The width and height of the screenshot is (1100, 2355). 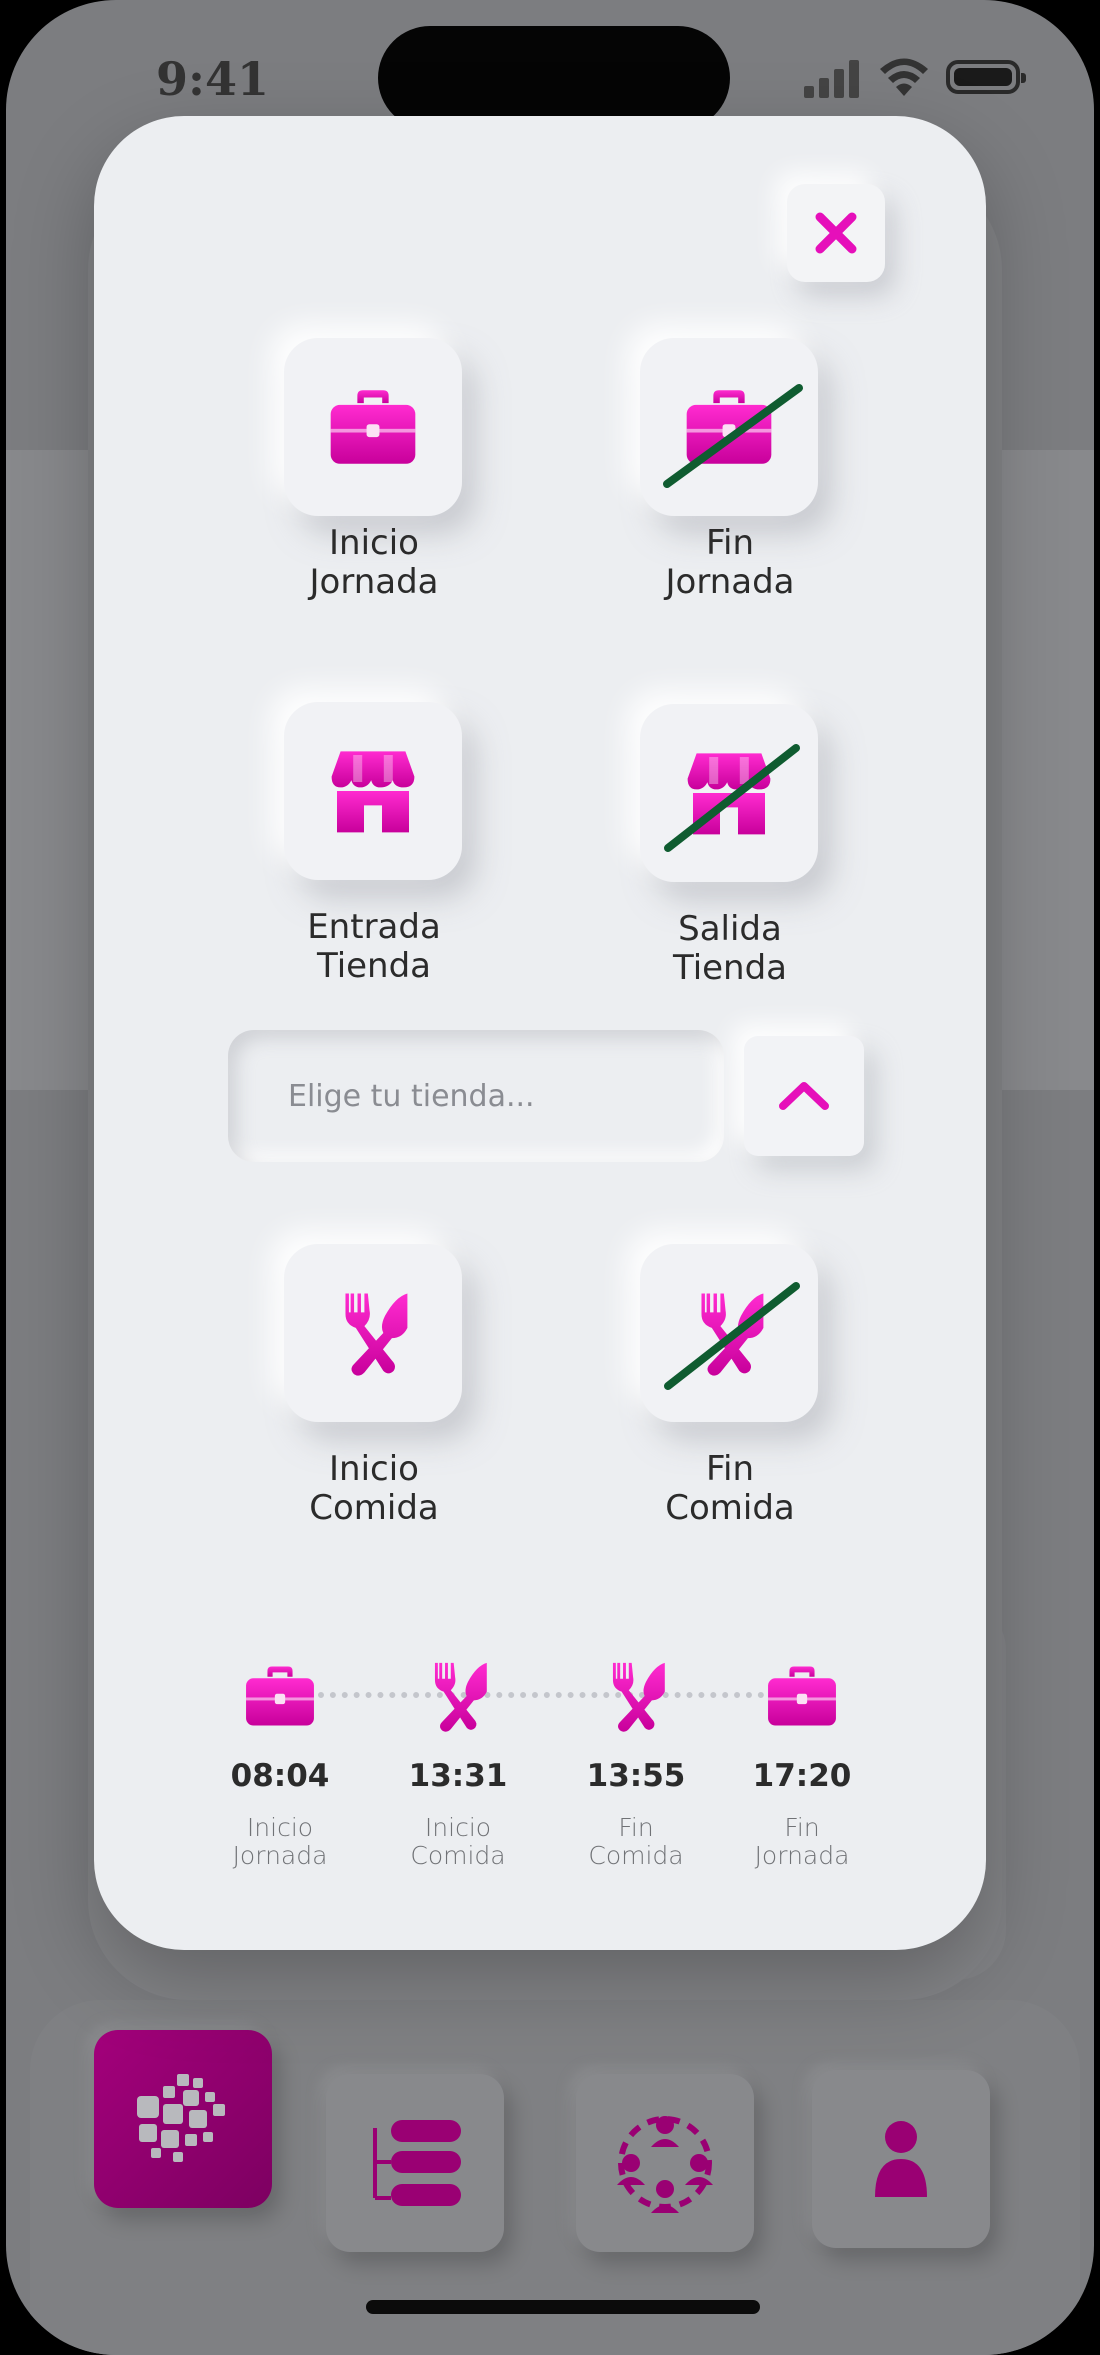 I want to click on fin-comida-label: Fin Comida, so click(x=730, y=1488).